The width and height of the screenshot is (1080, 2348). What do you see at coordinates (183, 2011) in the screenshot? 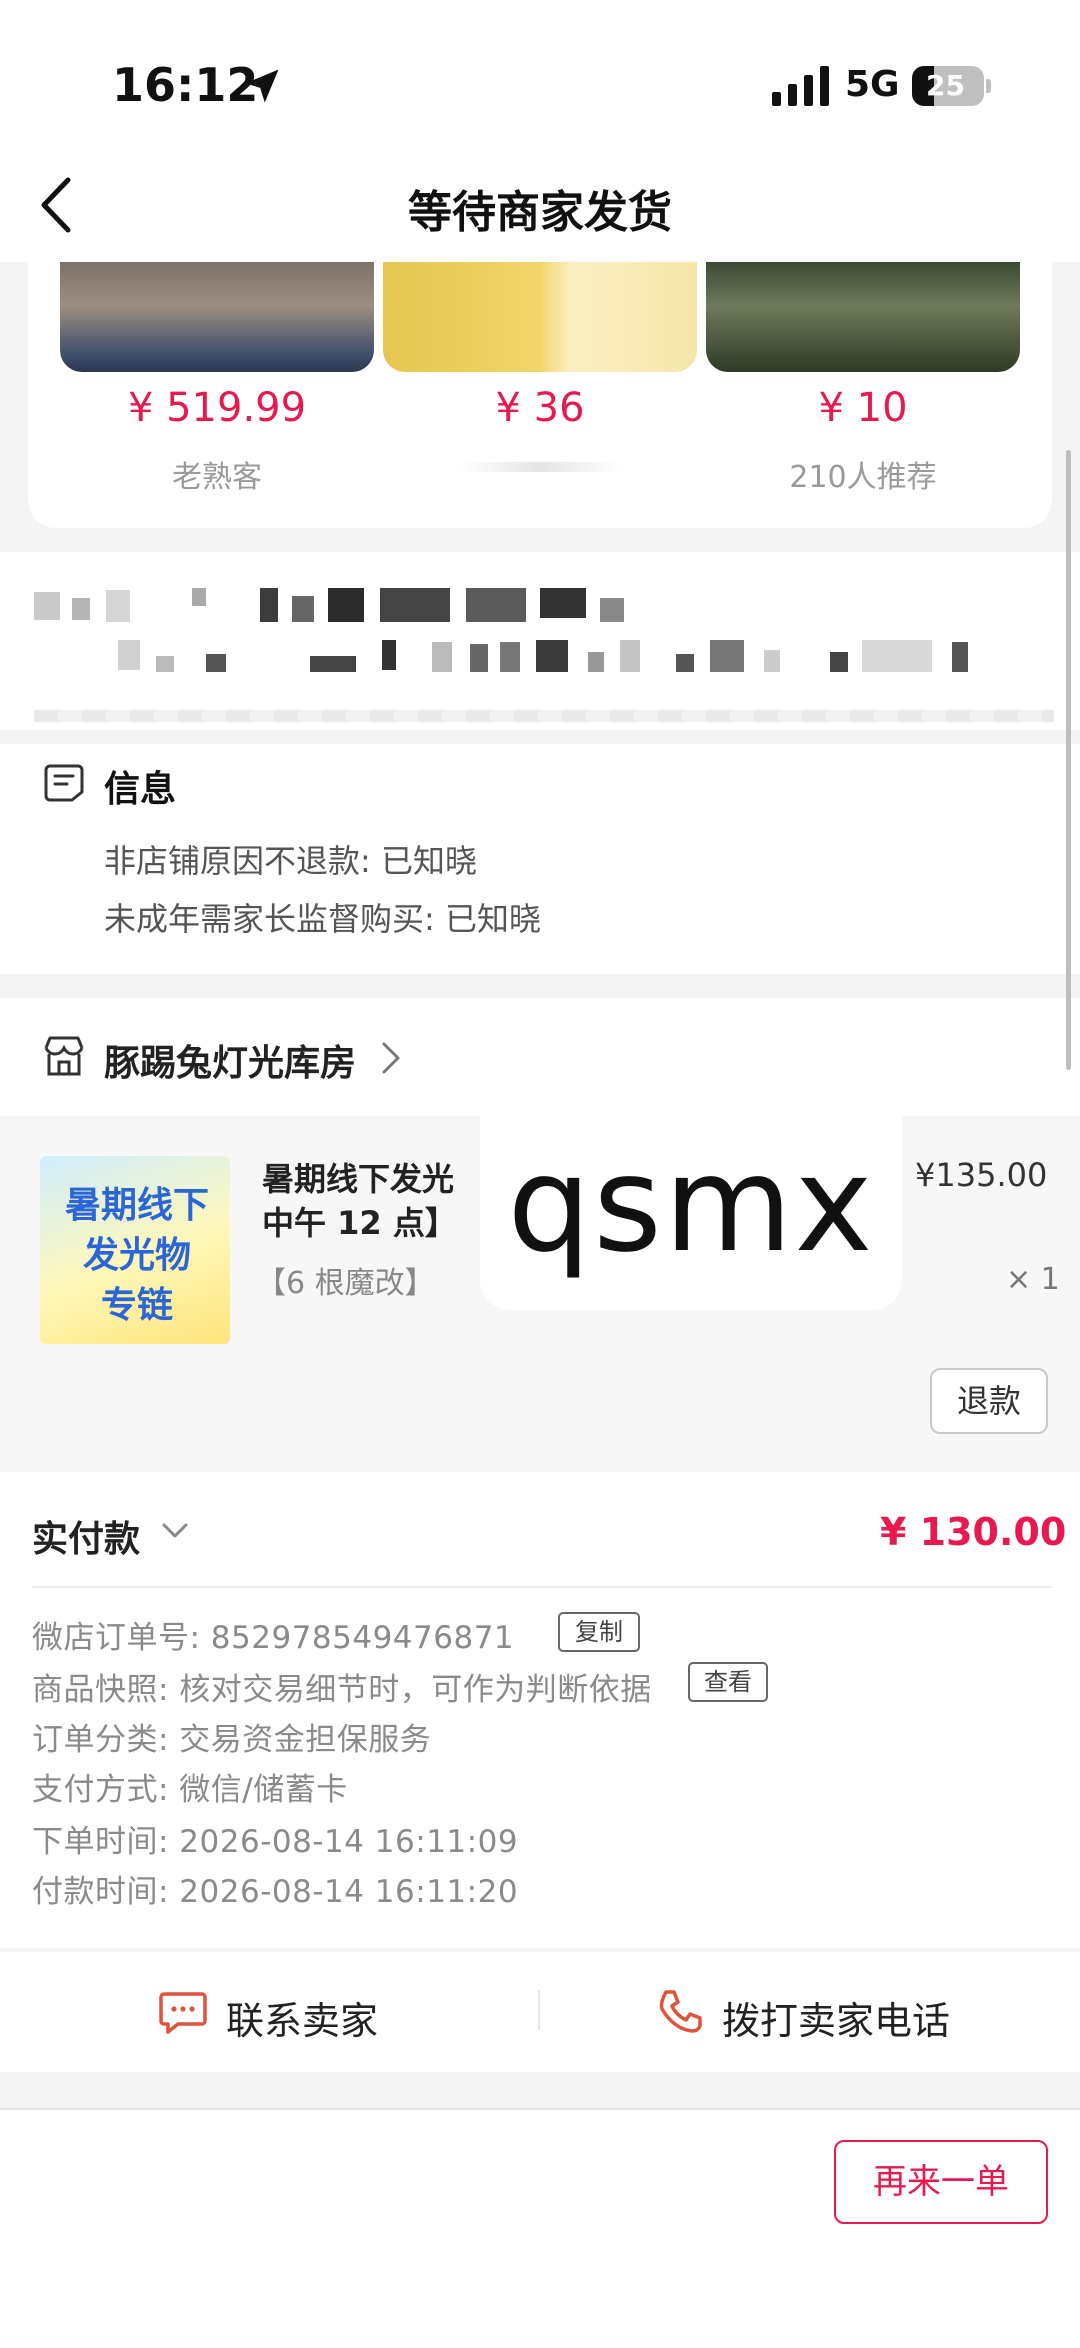
I see `chat-icon` at bounding box center [183, 2011].